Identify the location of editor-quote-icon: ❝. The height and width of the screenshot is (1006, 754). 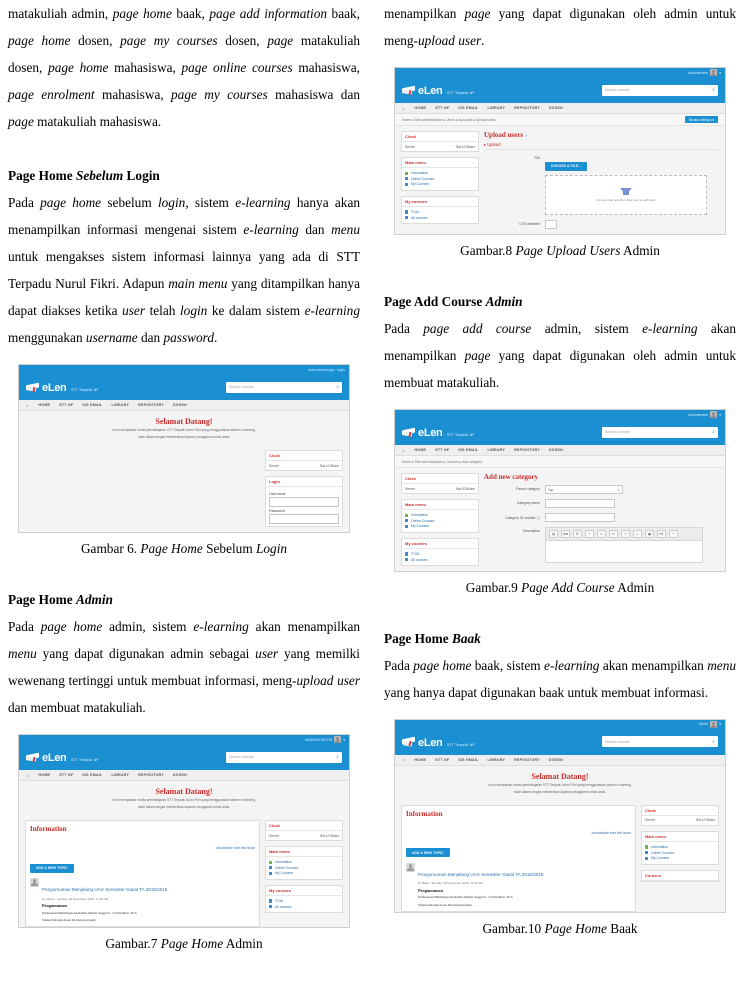
(673, 534).